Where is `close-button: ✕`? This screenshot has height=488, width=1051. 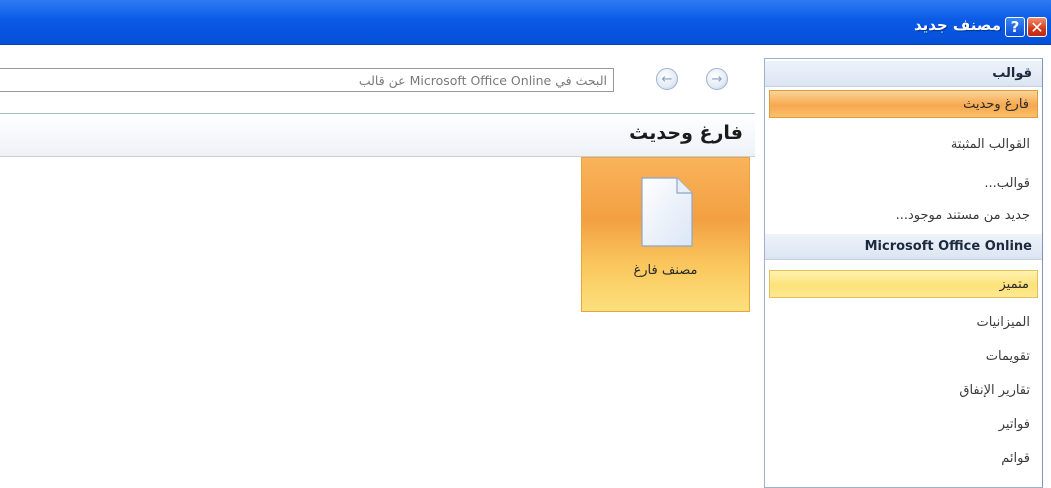 close-button: ✕ is located at coordinates (1037, 27).